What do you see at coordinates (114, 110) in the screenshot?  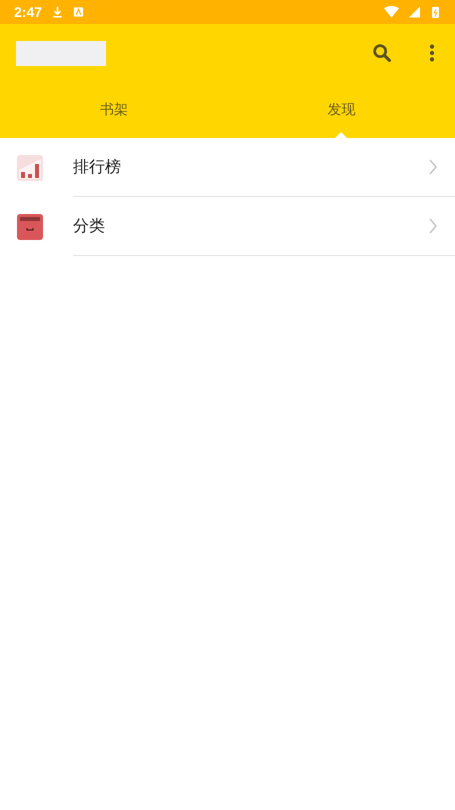 I see `tab: 书架` at bounding box center [114, 110].